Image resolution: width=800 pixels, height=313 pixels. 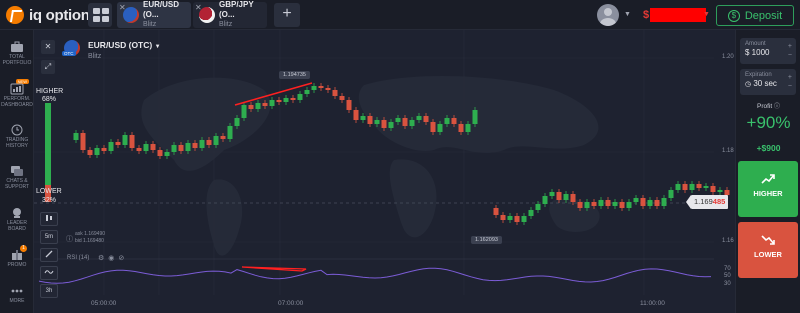 What do you see at coordinates (105, 19) in the screenshot?
I see `grid-cell` at bounding box center [105, 19].